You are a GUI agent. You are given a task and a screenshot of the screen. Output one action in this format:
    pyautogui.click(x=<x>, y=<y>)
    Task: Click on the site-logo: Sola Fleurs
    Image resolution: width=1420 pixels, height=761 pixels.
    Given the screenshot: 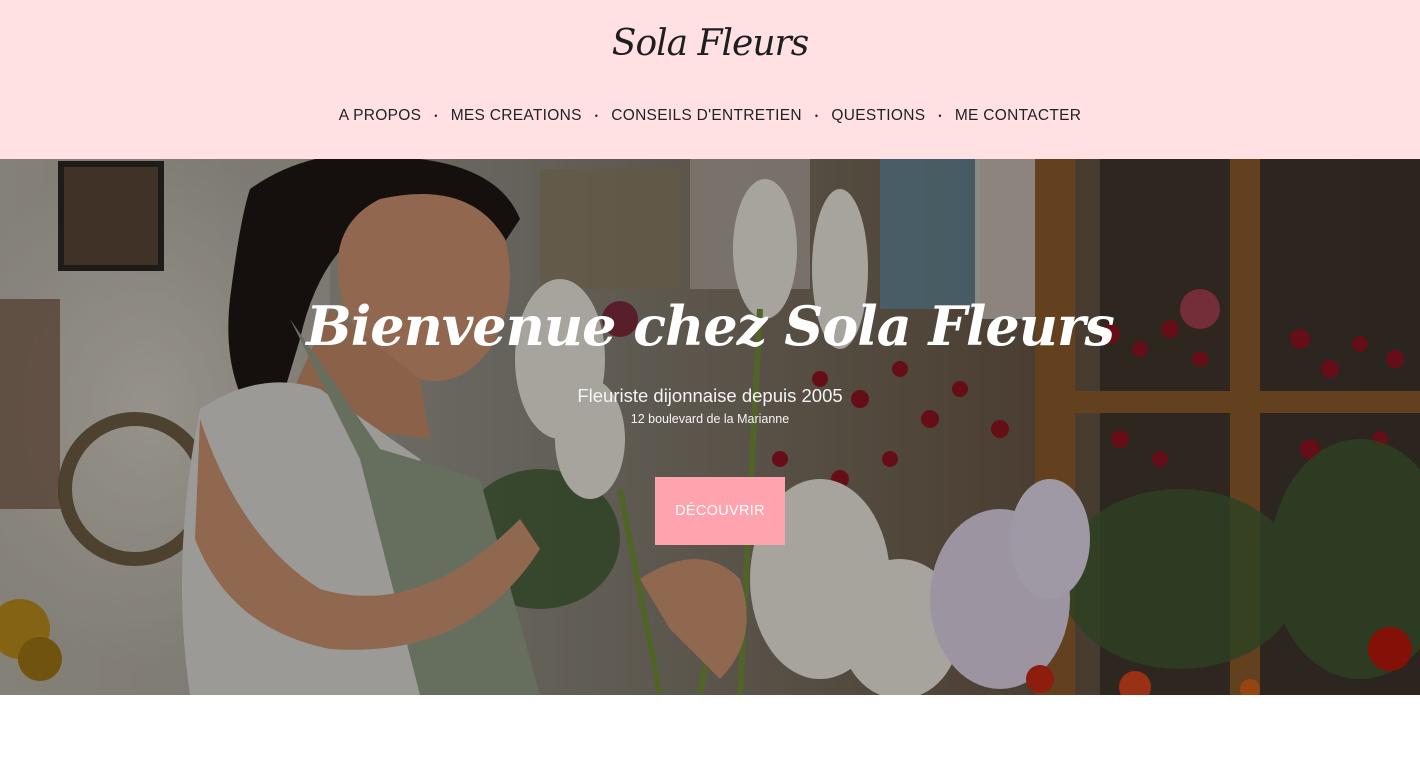 What is the action you would take?
    pyautogui.click(x=710, y=44)
    